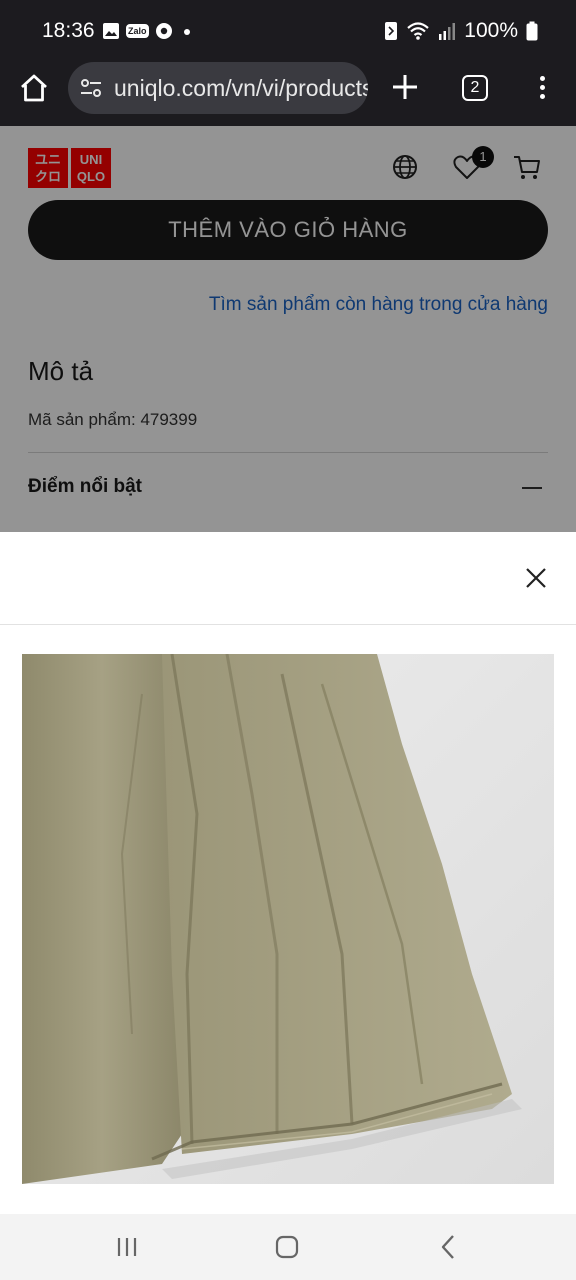  What do you see at coordinates (34, 88) in the screenshot?
I see `home-icon` at bounding box center [34, 88].